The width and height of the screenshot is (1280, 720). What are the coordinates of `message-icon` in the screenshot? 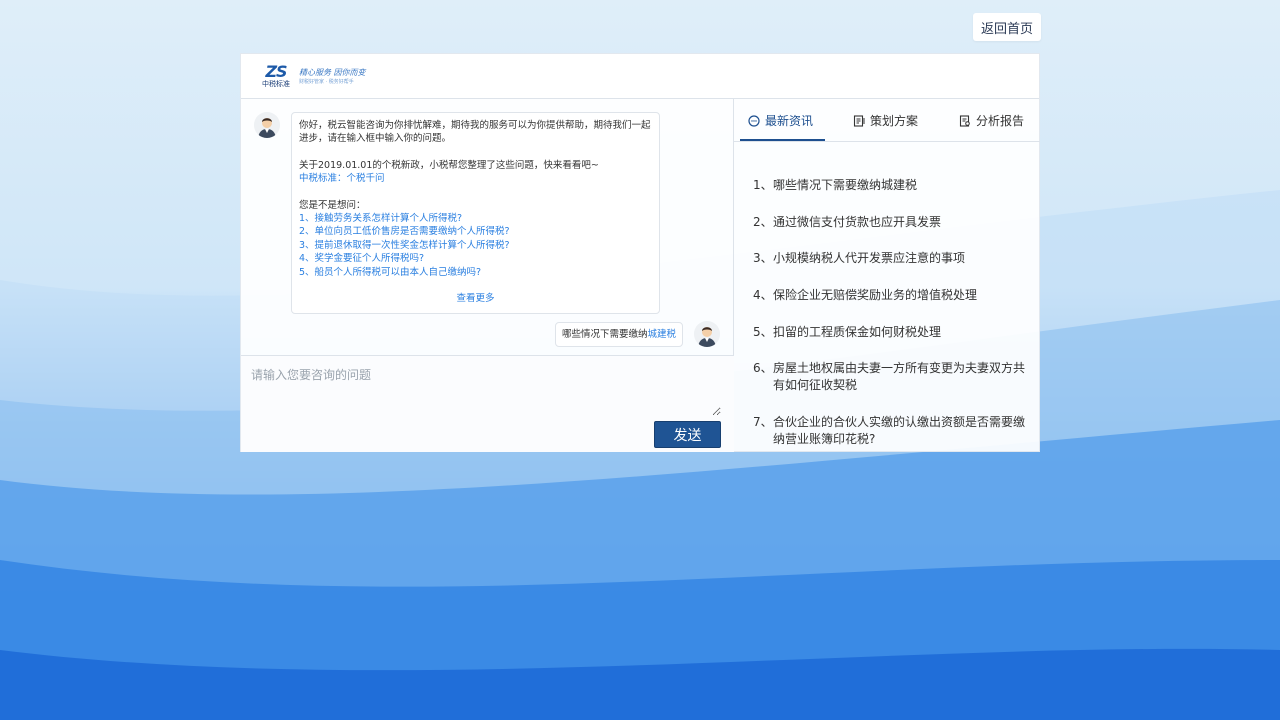 It's located at (754, 120).